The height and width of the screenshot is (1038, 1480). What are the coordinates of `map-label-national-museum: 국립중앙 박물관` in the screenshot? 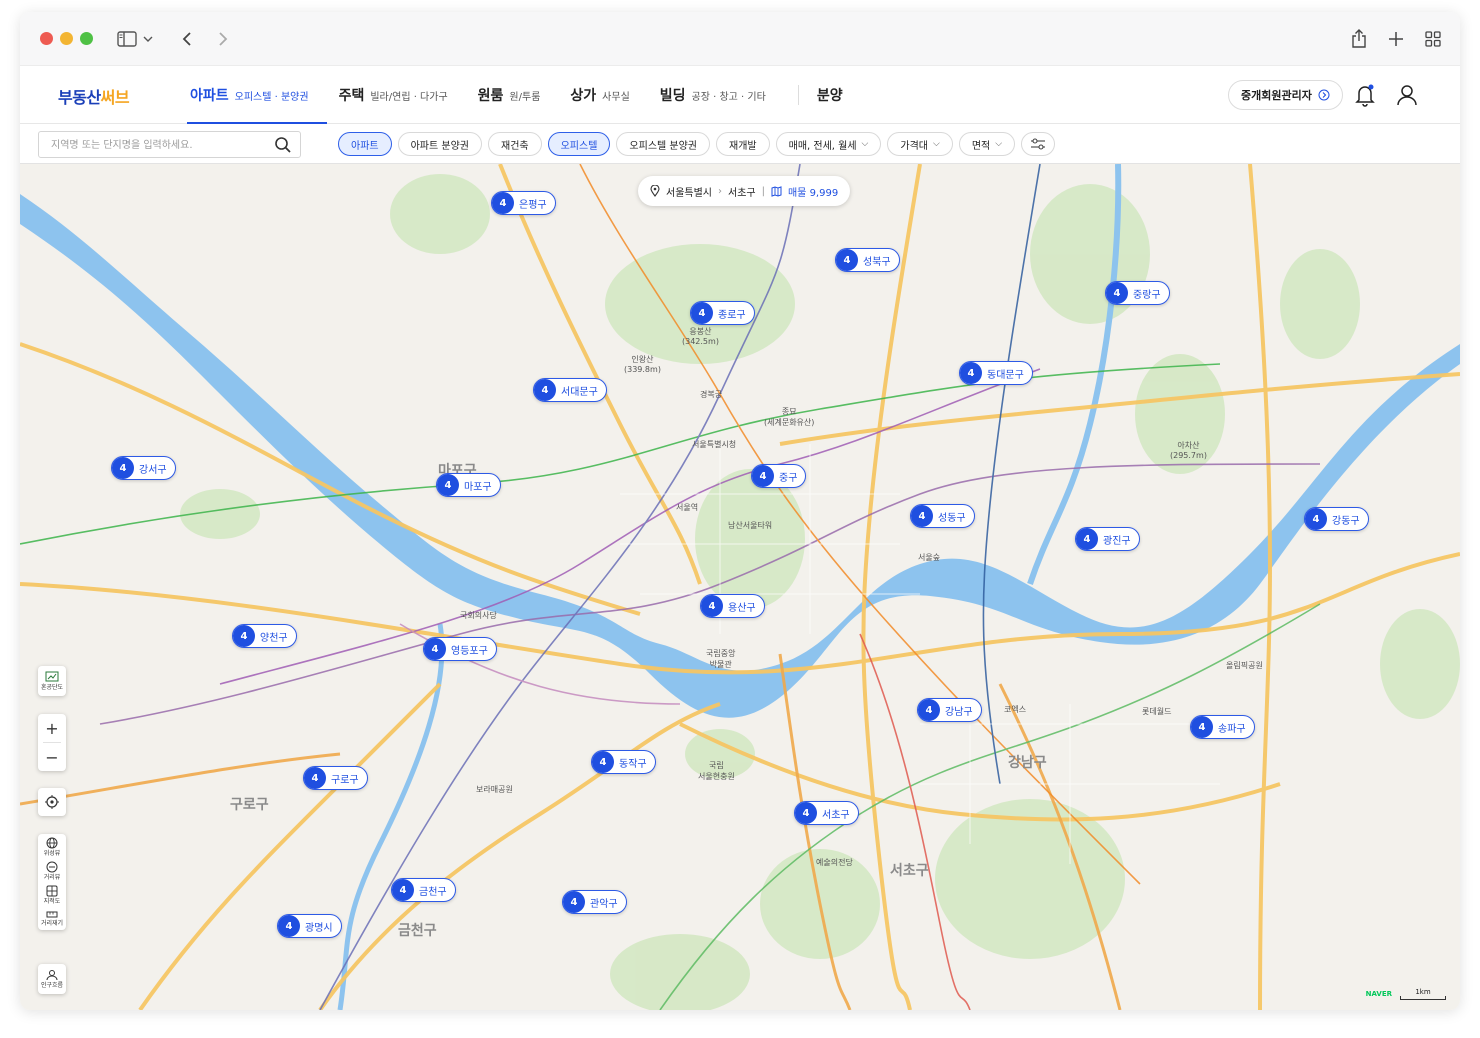 It's located at (721, 659).